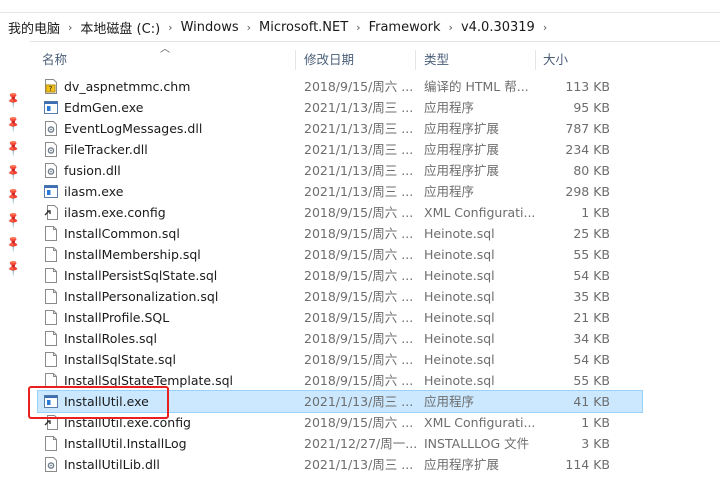 The image size is (720, 484). I want to click on file-type: INSTALLLOG 文件, so click(477, 443).